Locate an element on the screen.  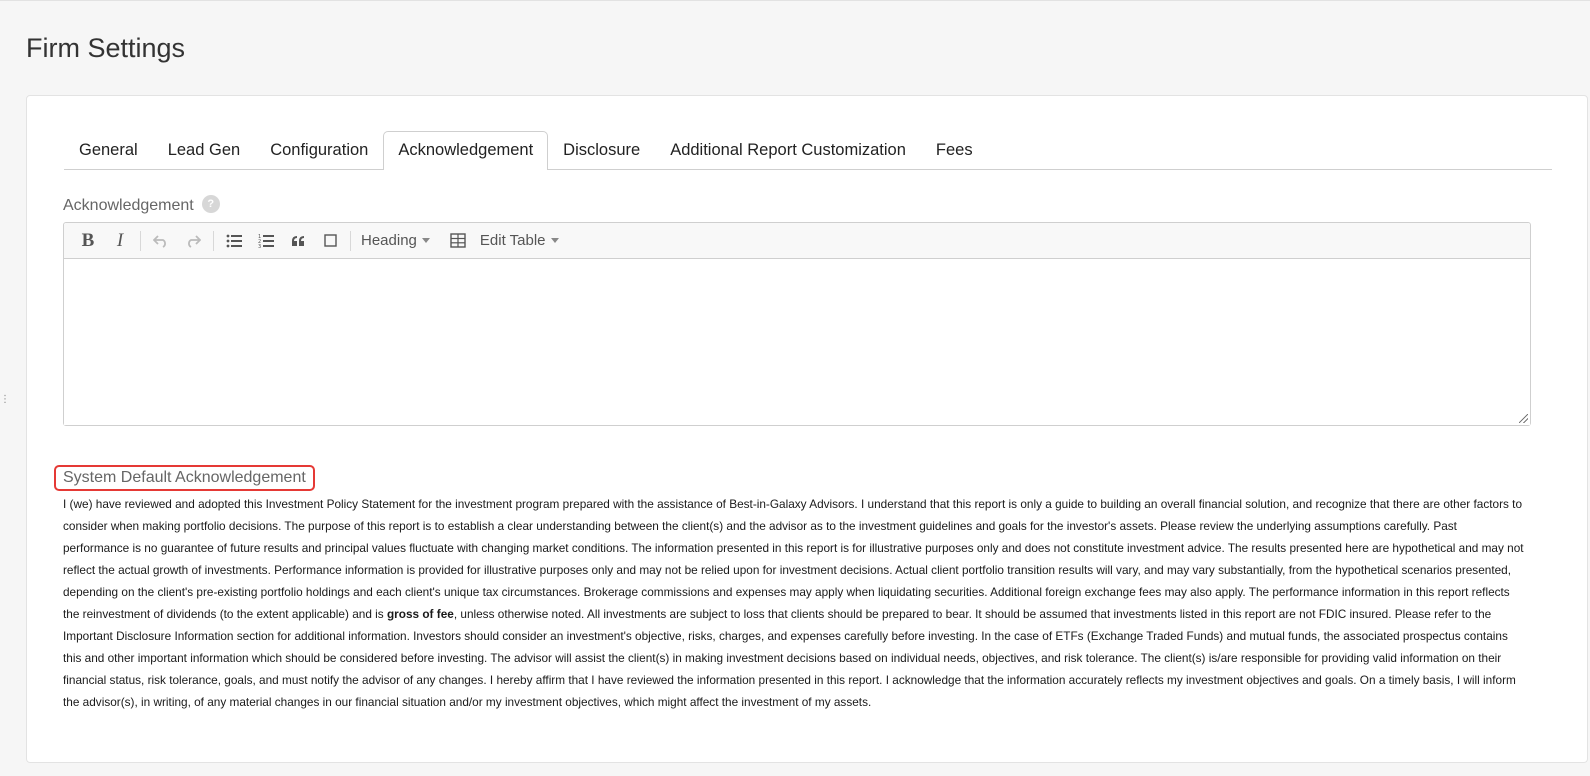
bold-button: B is located at coordinates (88, 241).